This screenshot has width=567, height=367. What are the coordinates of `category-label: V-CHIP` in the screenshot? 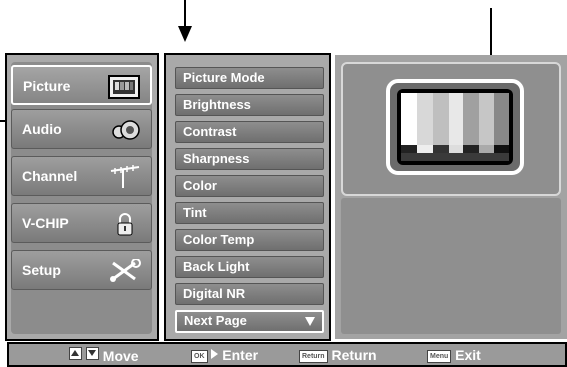 It's located at (45, 223).